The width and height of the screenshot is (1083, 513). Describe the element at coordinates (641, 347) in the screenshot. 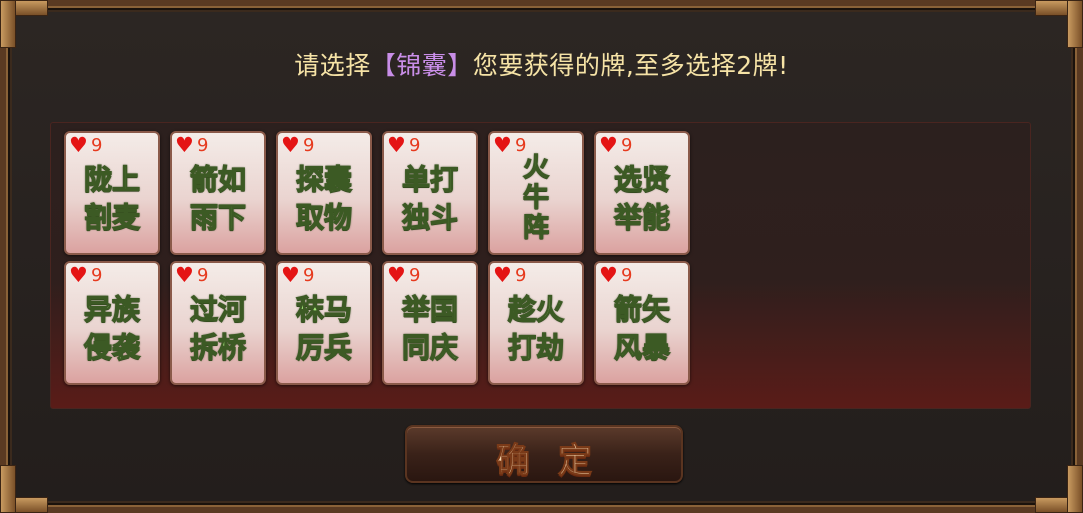

I see `card-name-line: 风暴` at that location.